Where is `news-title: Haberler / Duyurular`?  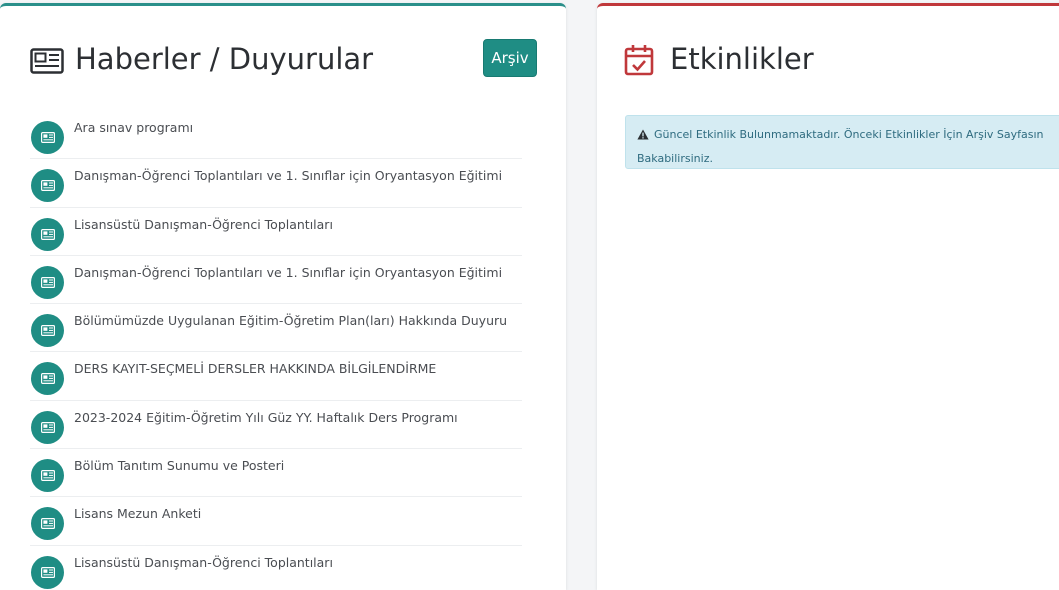
news-title: Haberler / Duyurular is located at coordinates (224, 59).